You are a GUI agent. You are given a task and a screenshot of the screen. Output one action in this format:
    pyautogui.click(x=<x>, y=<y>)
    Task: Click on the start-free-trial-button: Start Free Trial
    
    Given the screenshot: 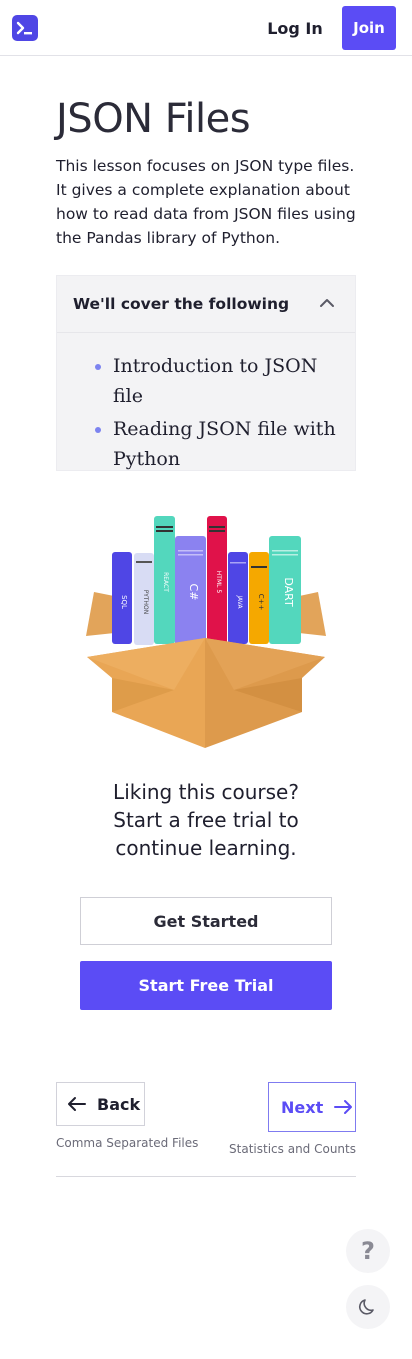 What is the action you would take?
    pyautogui.click(x=206, y=985)
    